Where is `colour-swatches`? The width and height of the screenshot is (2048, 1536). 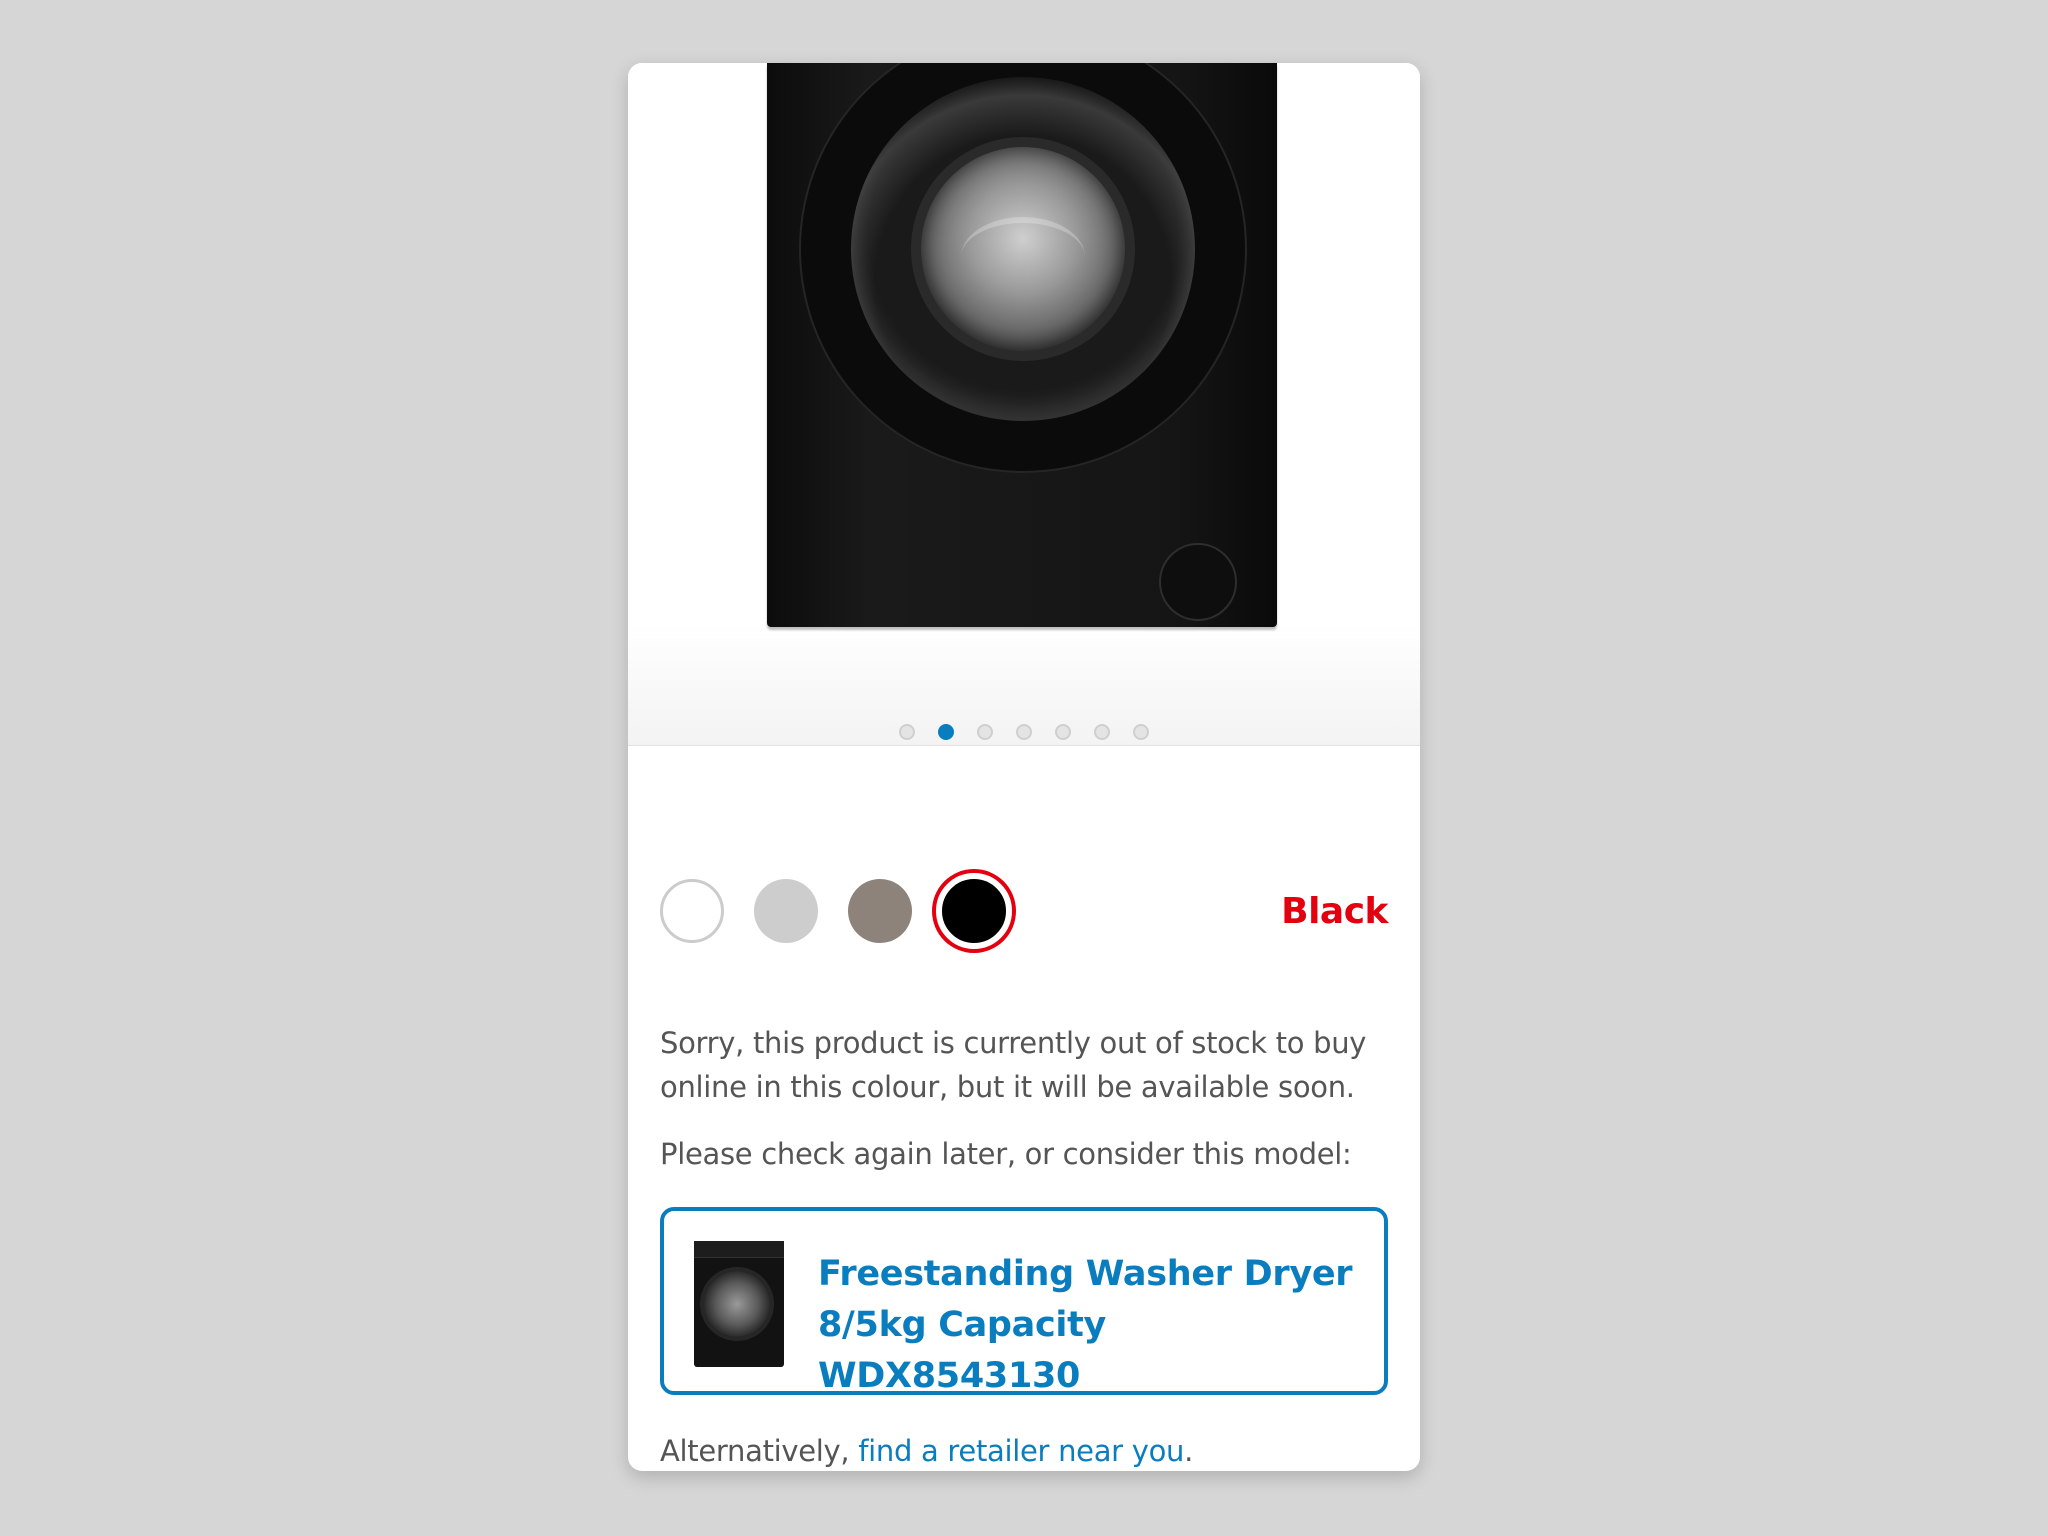 colour-swatches is located at coordinates (836, 911).